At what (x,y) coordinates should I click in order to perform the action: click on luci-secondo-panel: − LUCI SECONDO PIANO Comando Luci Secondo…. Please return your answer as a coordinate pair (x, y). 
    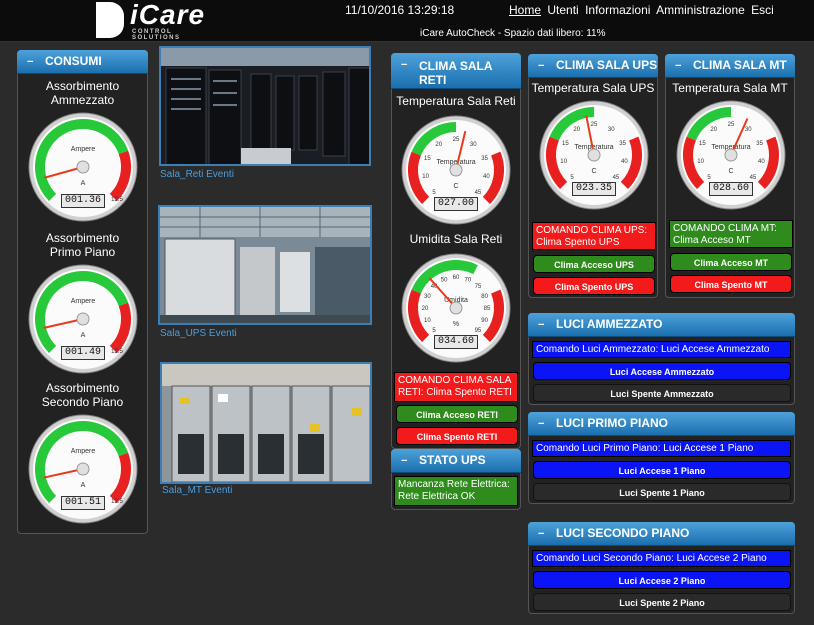
    Looking at the image, I should click on (661, 568).